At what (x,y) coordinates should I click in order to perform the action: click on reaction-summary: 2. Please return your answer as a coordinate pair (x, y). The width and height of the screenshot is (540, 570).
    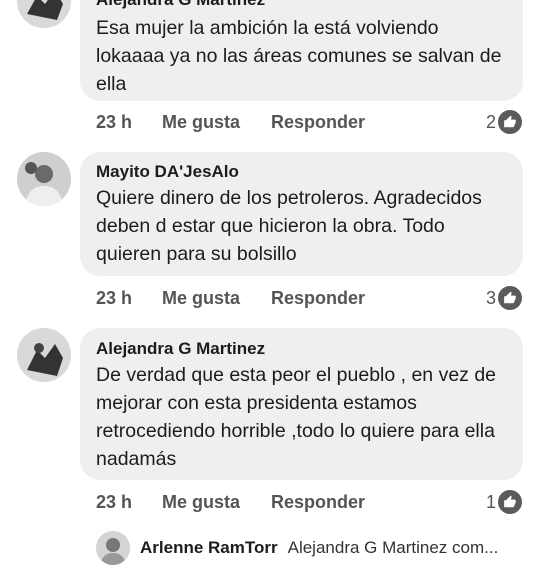
    Looking at the image, I should click on (504, 122).